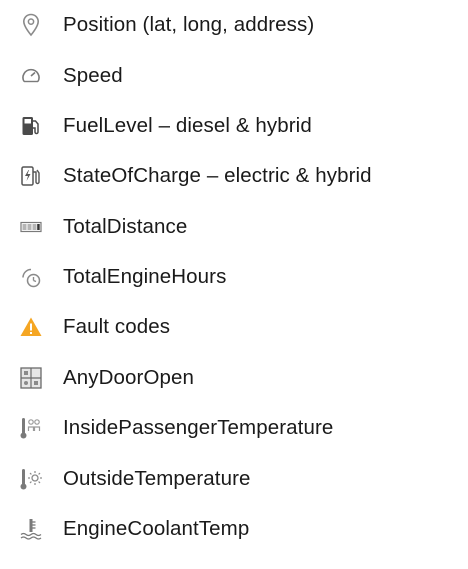  What do you see at coordinates (31, 327) in the screenshot?
I see `warning-triangle-icon` at bounding box center [31, 327].